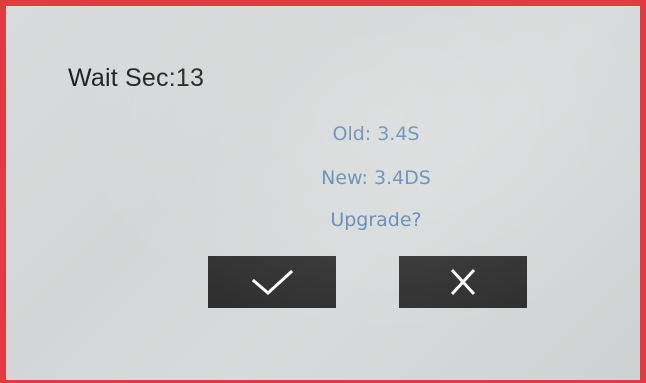 The image size is (646, 383). Describe the element at coordinates (376, 220) in the screenshot. I see `upgrade-prompt: Upgrade?` at that location.